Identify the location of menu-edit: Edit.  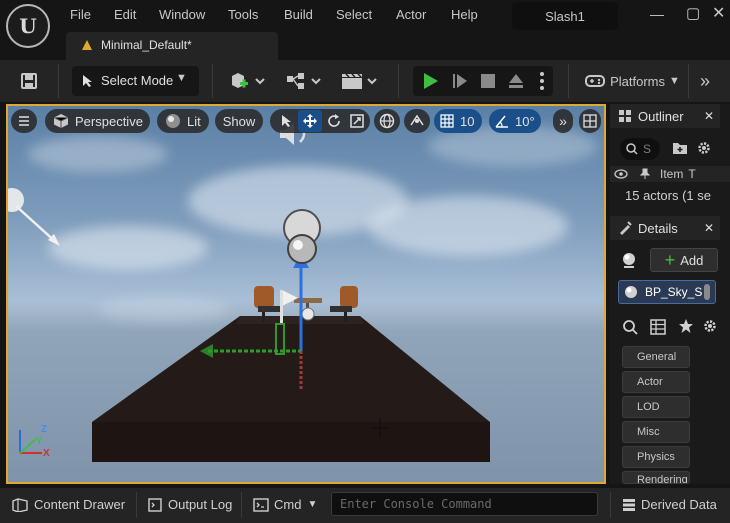
(125, 14).